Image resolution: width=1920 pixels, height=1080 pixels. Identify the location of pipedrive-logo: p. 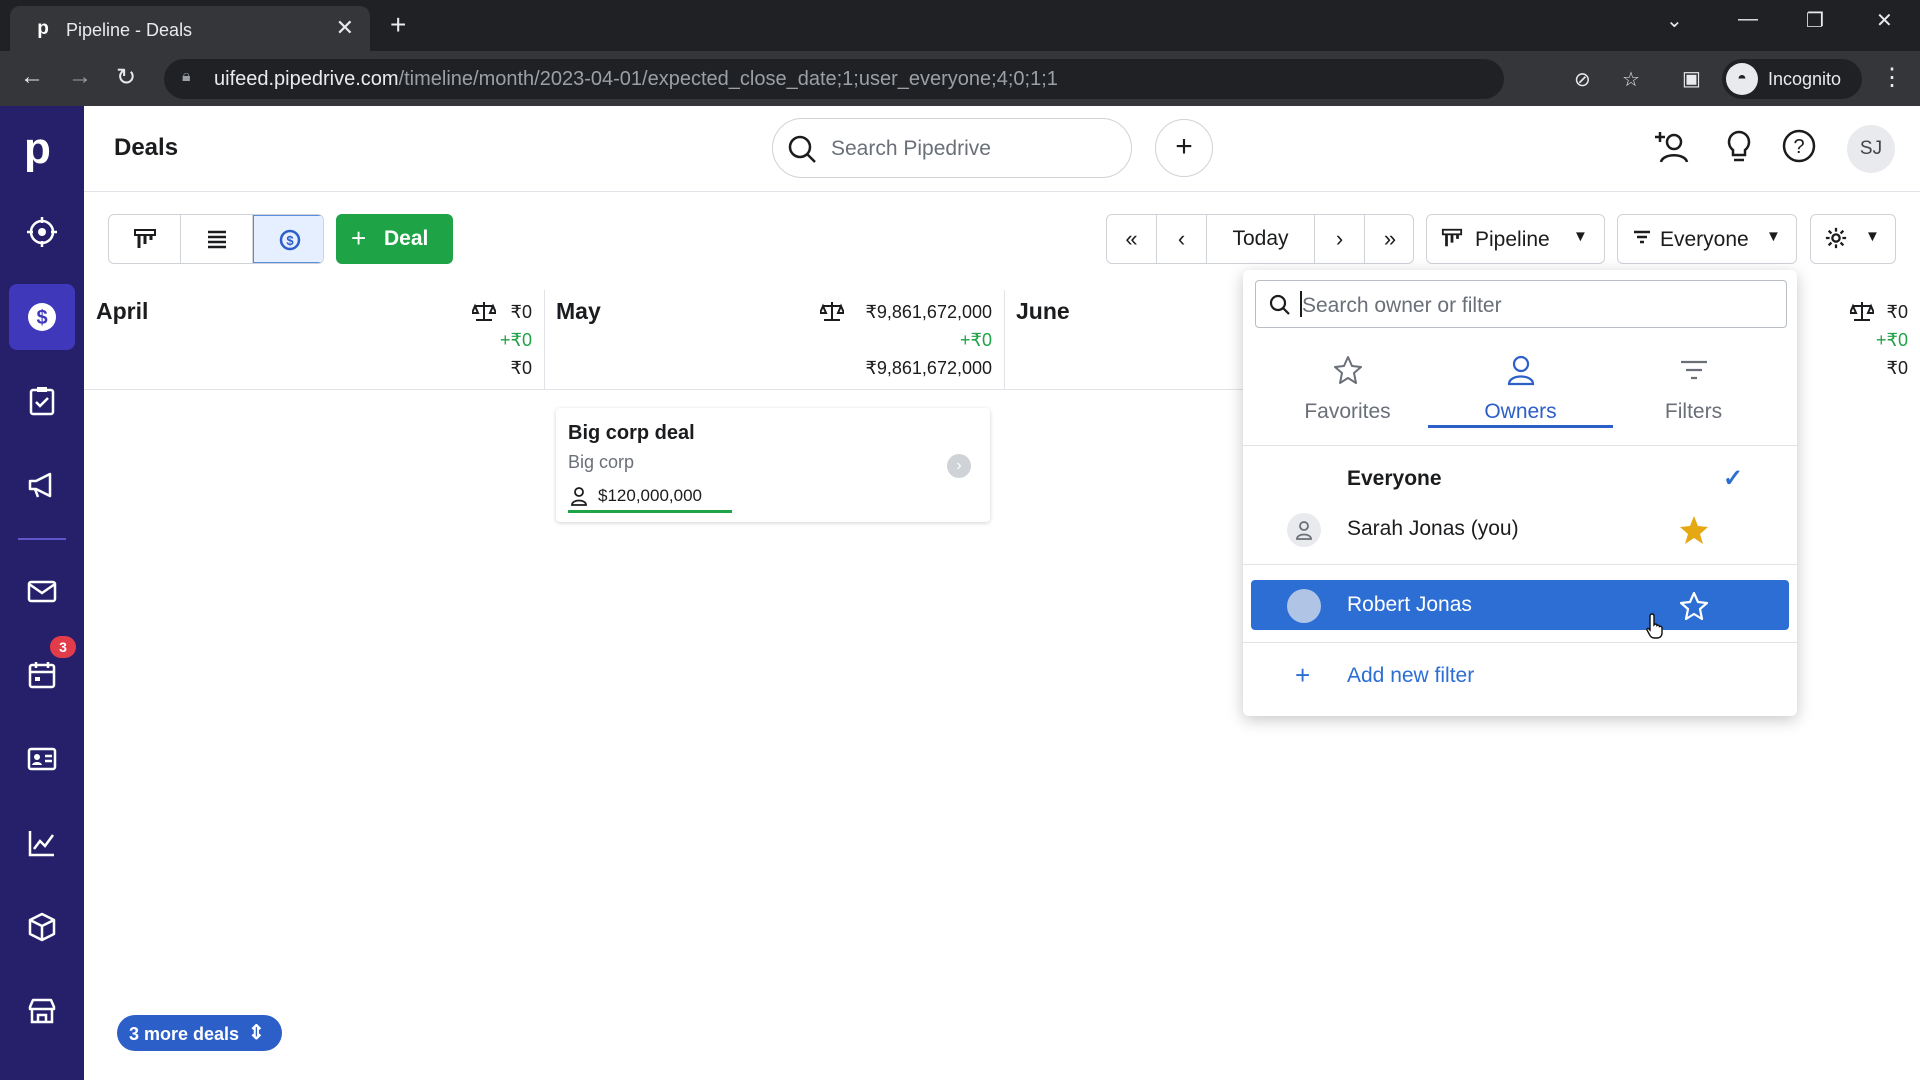
(37, 149).